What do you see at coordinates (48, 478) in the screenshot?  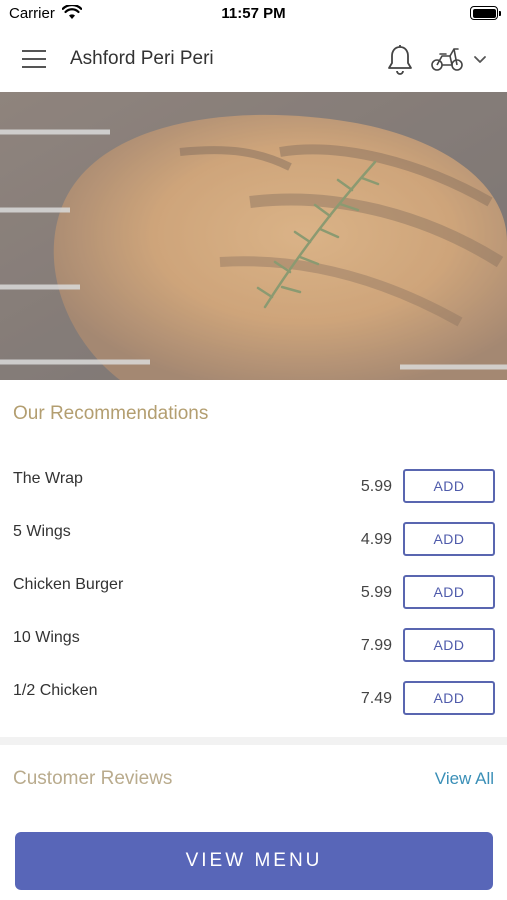 I see `item-name: The Wrap` at bounding box center [48, 478].